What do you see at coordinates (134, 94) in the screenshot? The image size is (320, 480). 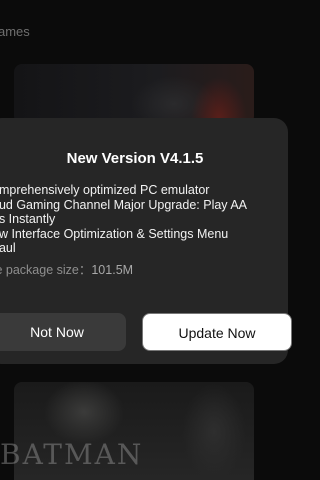 I see `featured-game-banner` at bounding box center [134, 94].